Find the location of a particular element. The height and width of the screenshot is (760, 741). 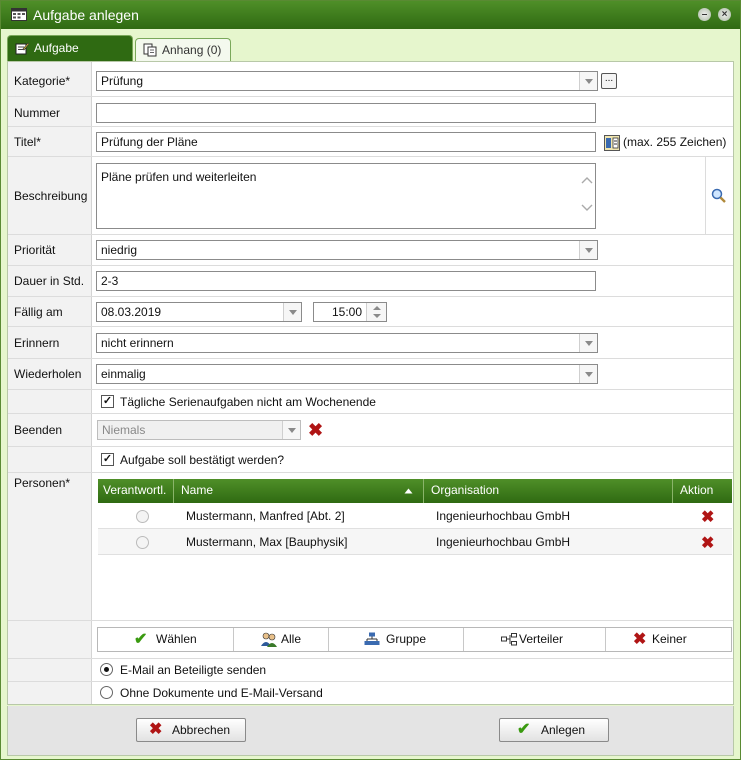

faellig-date-value: 08.03.2019 is located at coordinates (131, 312).